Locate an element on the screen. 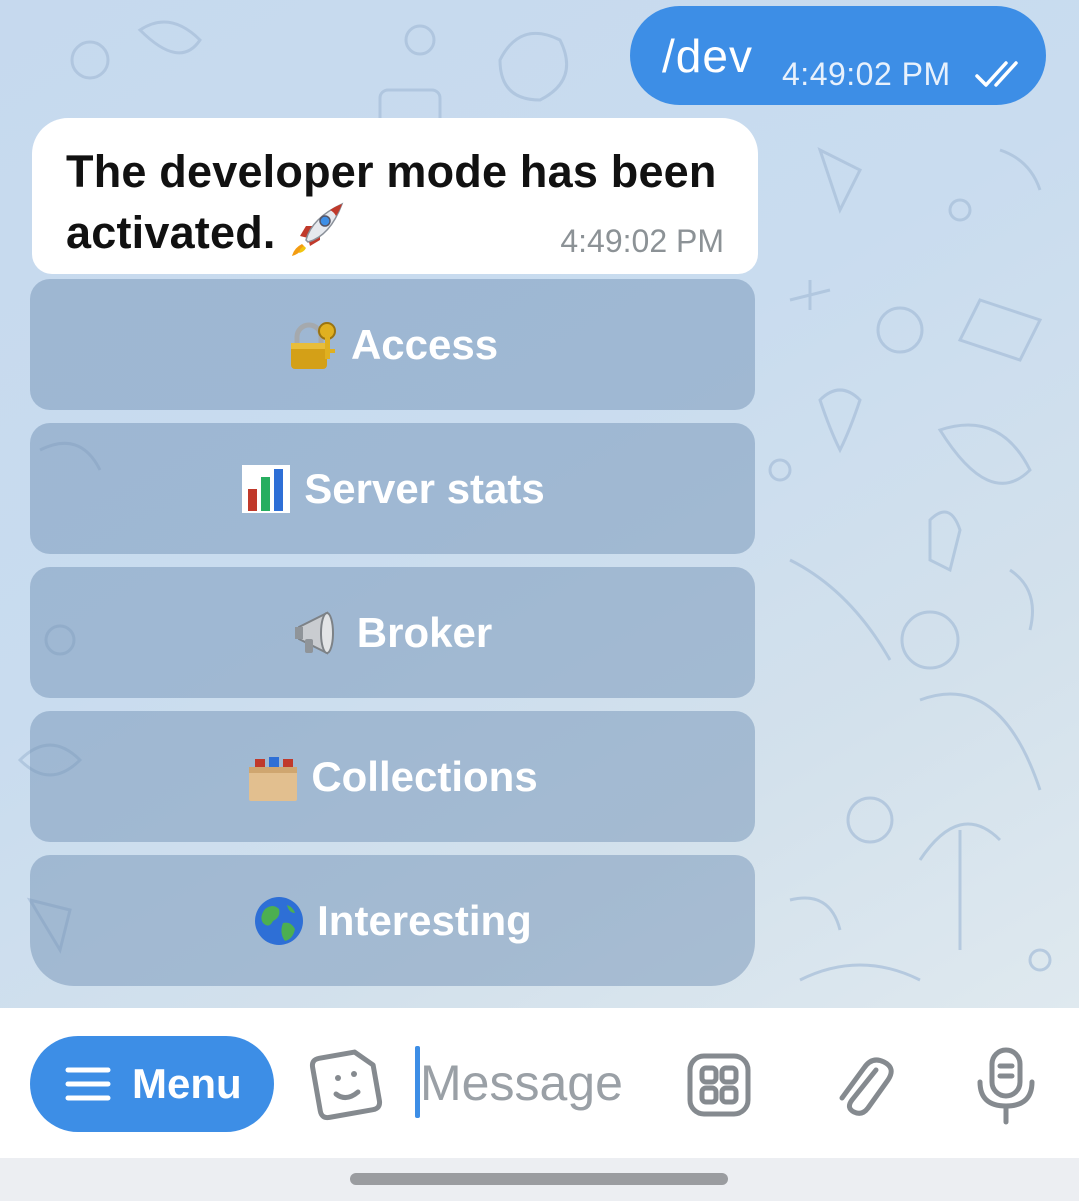 This screenshot has width=1079, height=1201. inline-button-label: Broker is located at coordinates (424, 632).